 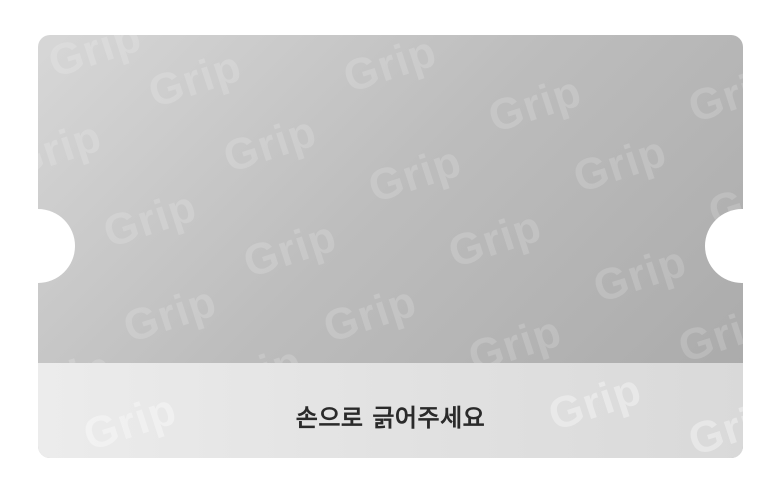 What do you see at coordinates (390, 418) in the screenshot?
I see `scratch-instruction-label: 손으로 긁어주세요` at bounding box center [390, 418].